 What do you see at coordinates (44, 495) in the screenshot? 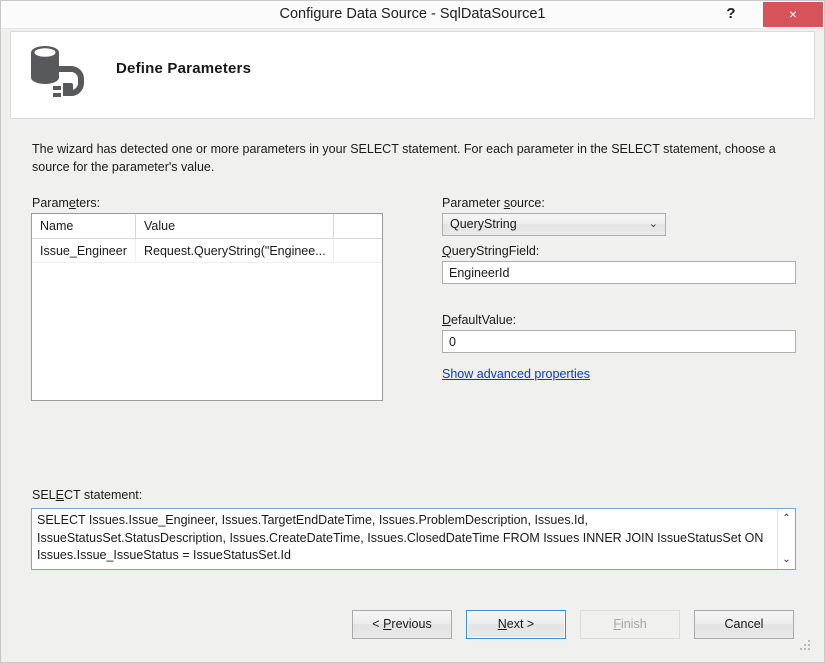
I see `select-statement-label-pre: SEL` at bounding box center [44, 495].